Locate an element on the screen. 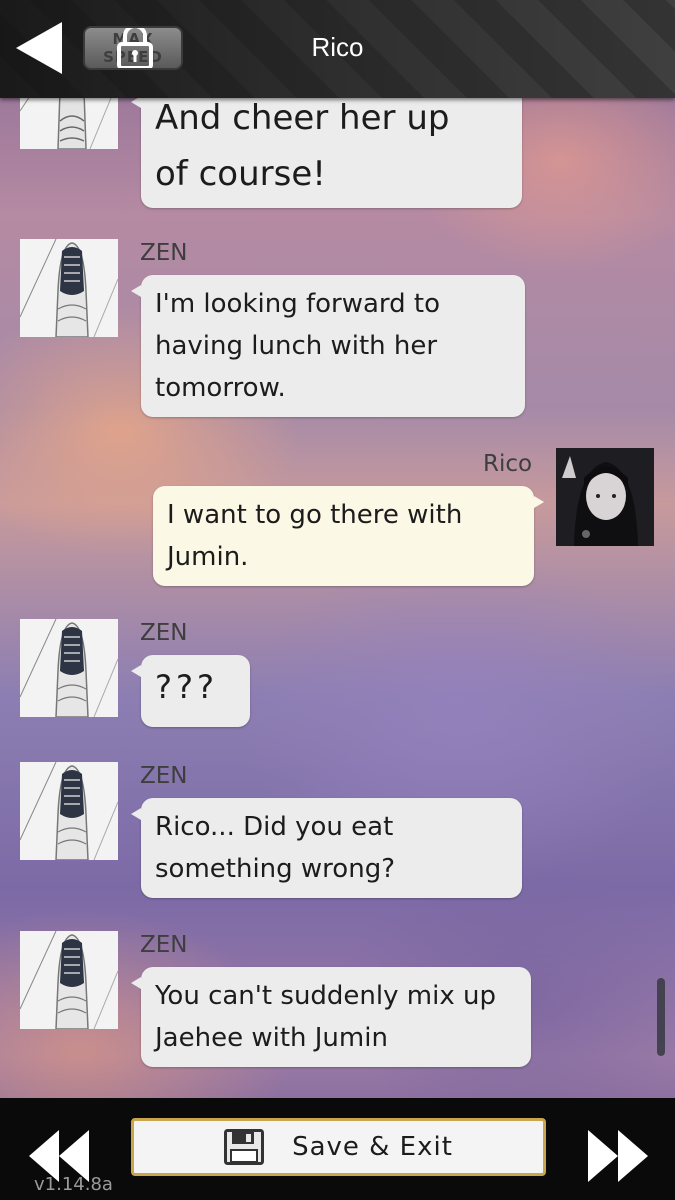 The height and width of the screenshot is (1200, 675). avatar-rico is located at coordinates (605, 497).